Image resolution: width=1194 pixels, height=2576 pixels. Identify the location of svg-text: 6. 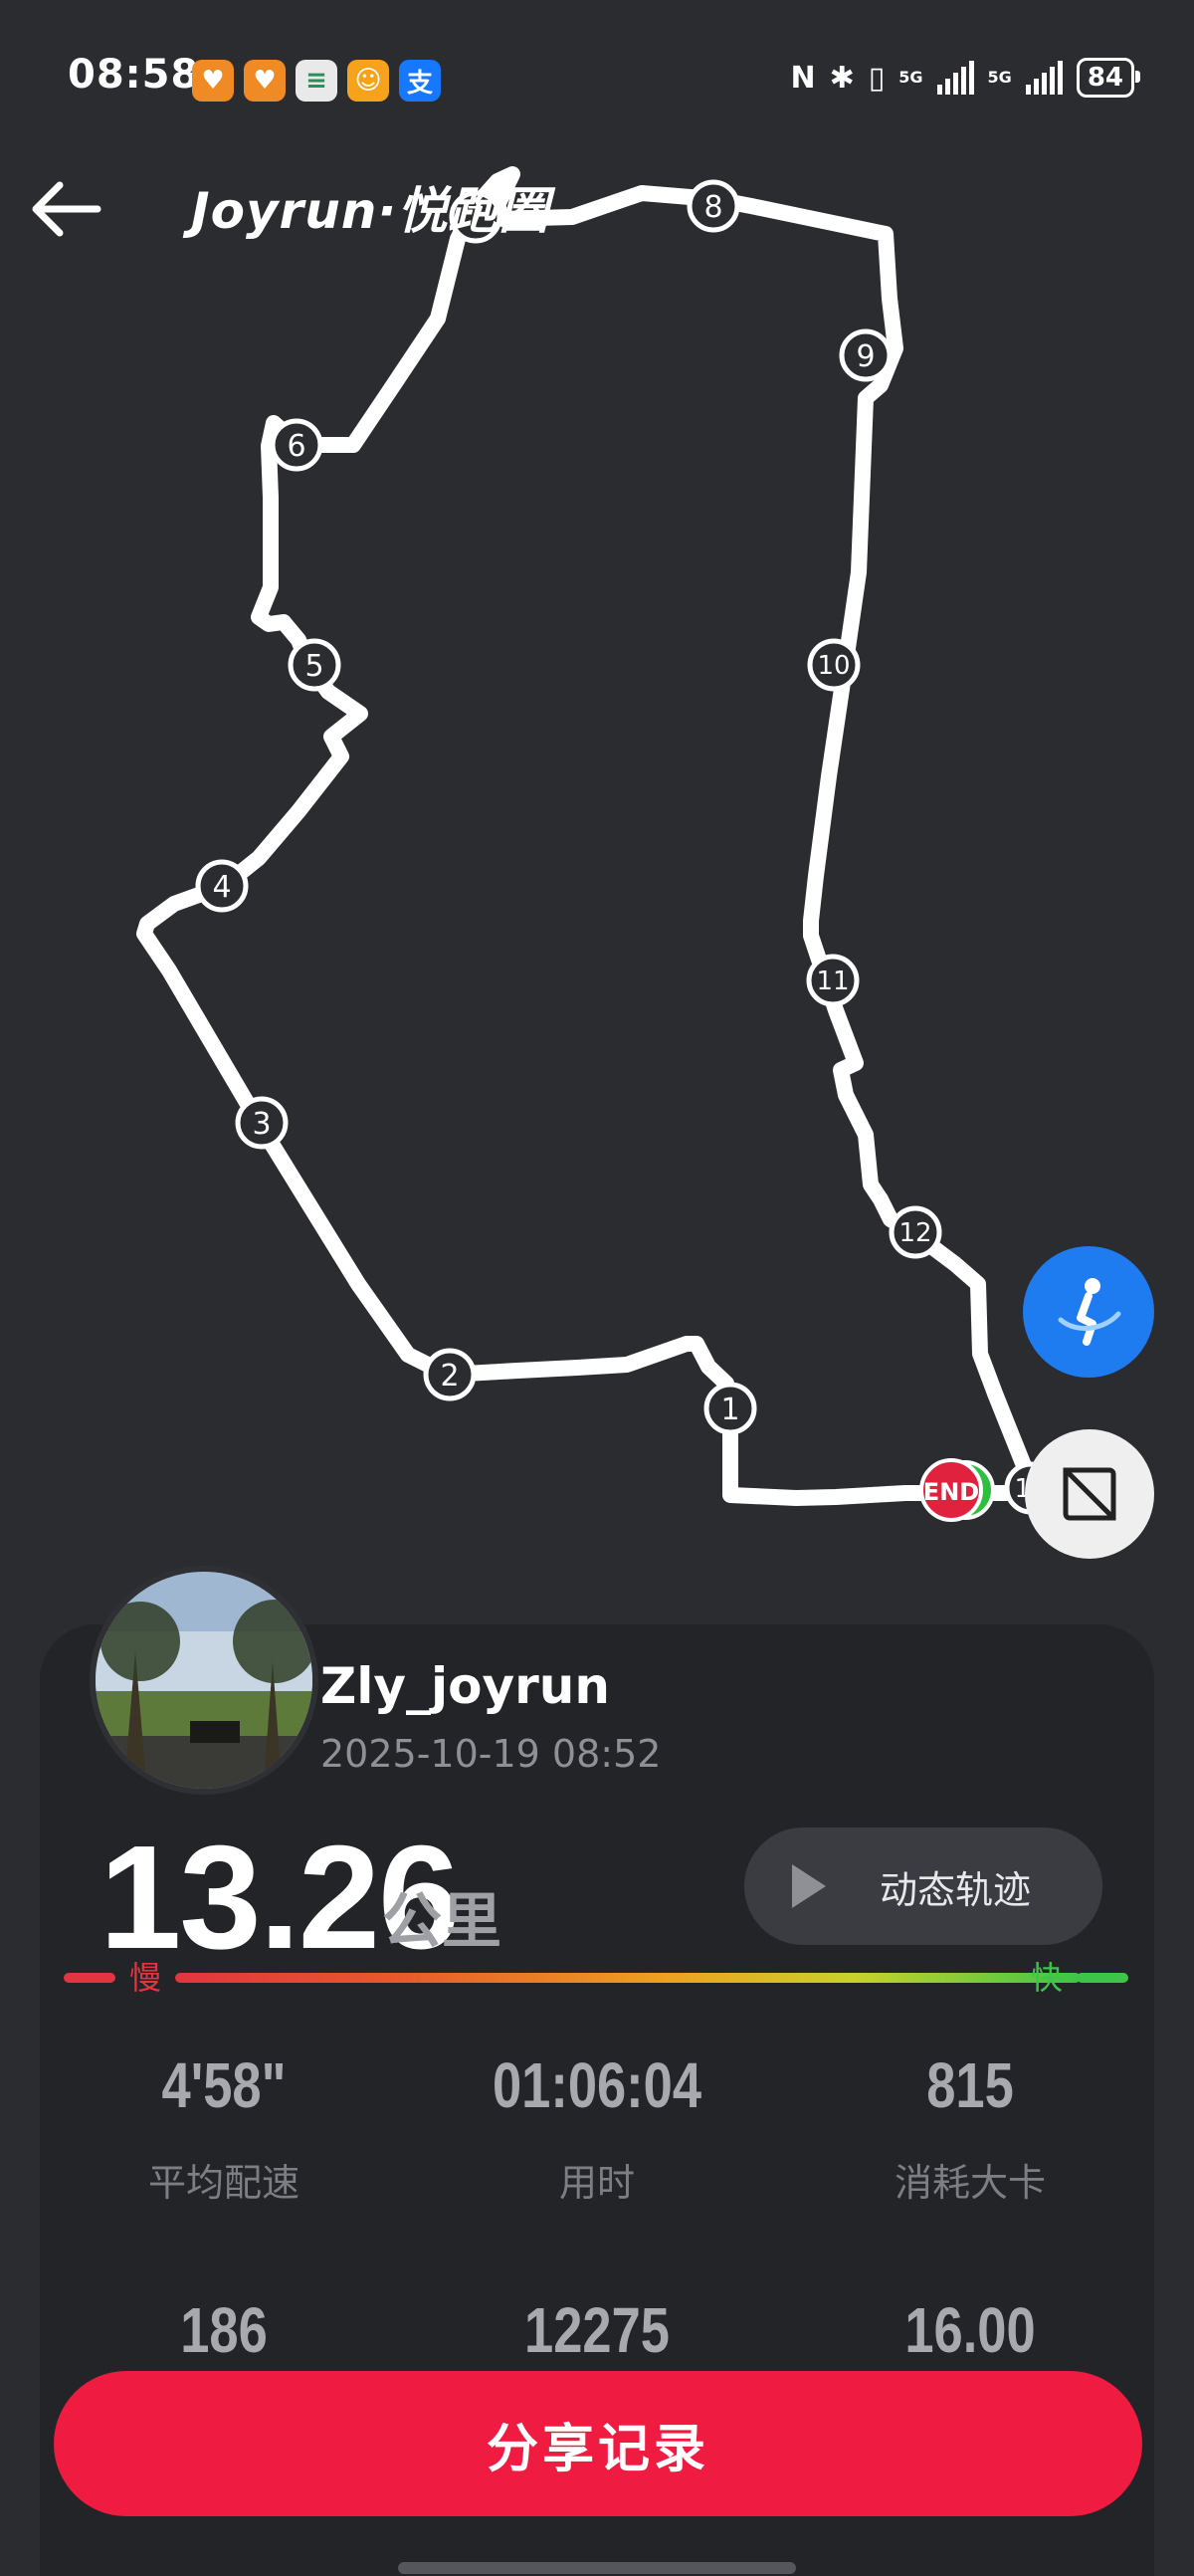
(296, 446).